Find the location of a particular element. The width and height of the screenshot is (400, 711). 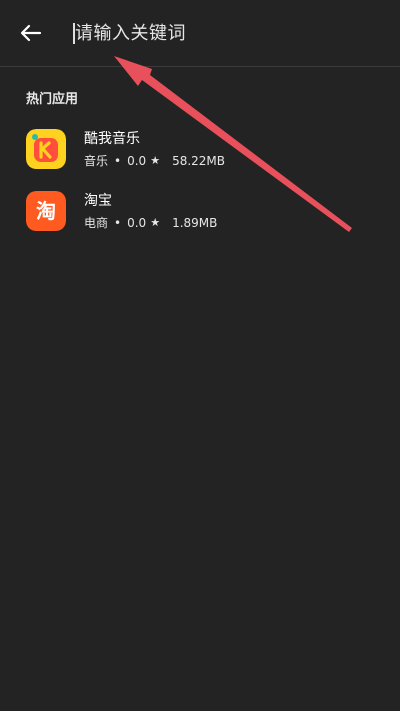

search-input is located at coordinates (222, 33).